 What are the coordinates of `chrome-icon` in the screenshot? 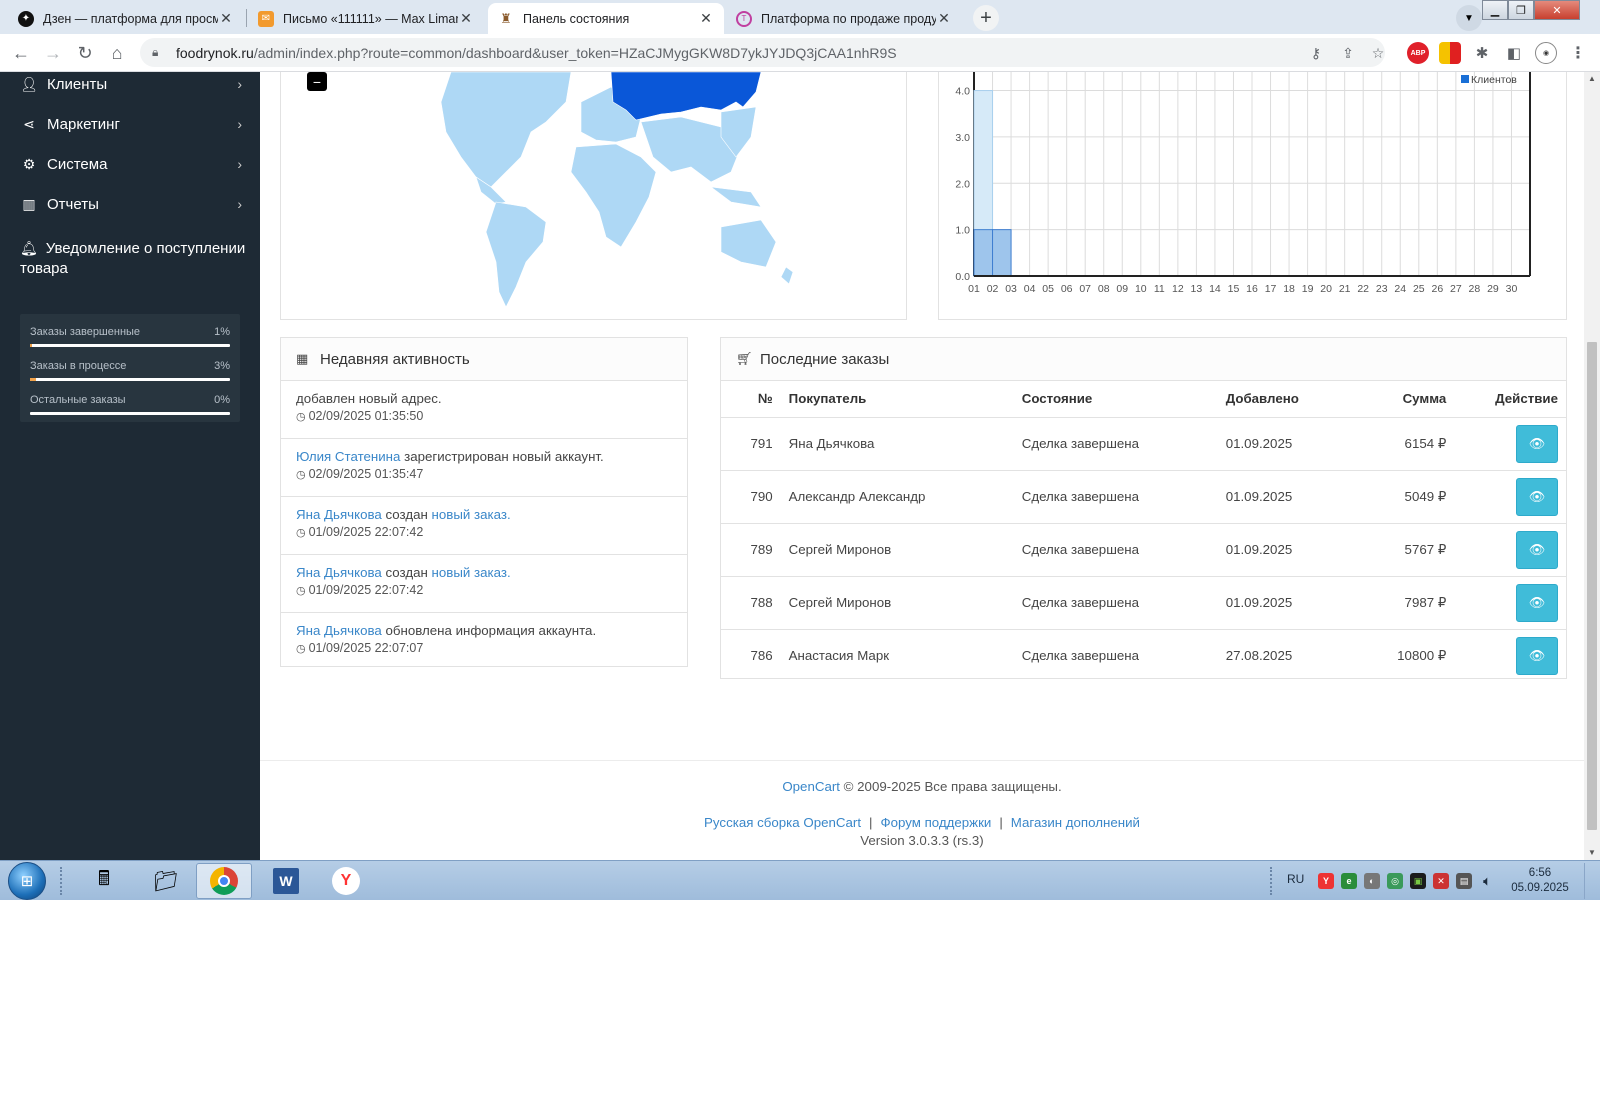 It's located at (224, 881).